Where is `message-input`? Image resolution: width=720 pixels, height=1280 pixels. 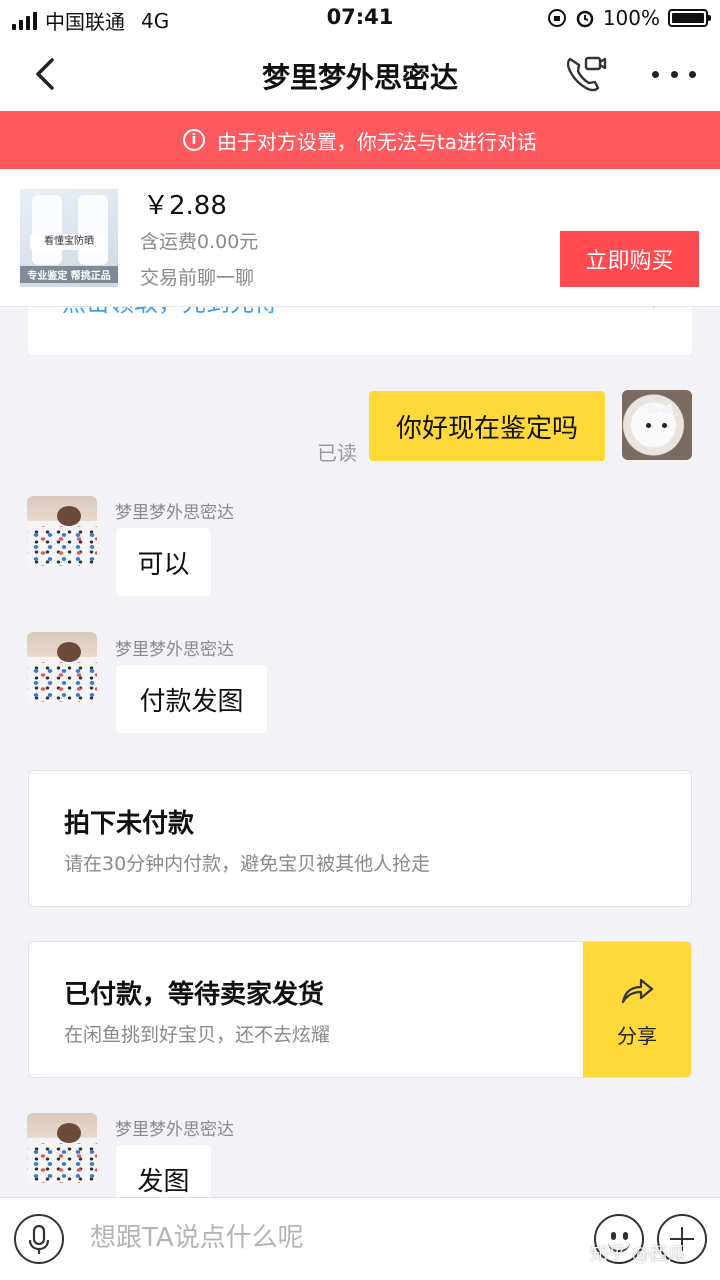 message-input is located at coordinates (330, 1238).